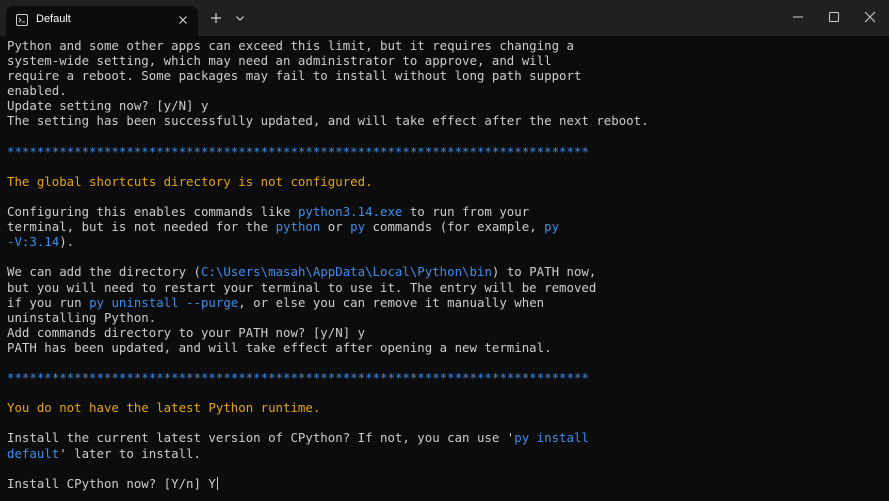  Describe the element at coordinates (551, 438) in the screenshot. I see `terminal-text: py install` at that location.